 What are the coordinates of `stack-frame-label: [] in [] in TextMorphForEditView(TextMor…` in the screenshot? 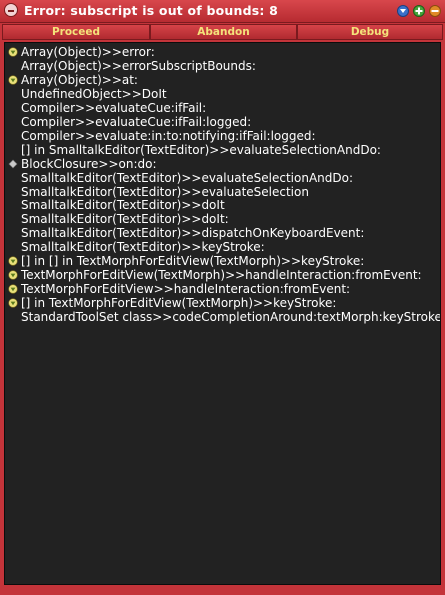 It's located at (193, 261).